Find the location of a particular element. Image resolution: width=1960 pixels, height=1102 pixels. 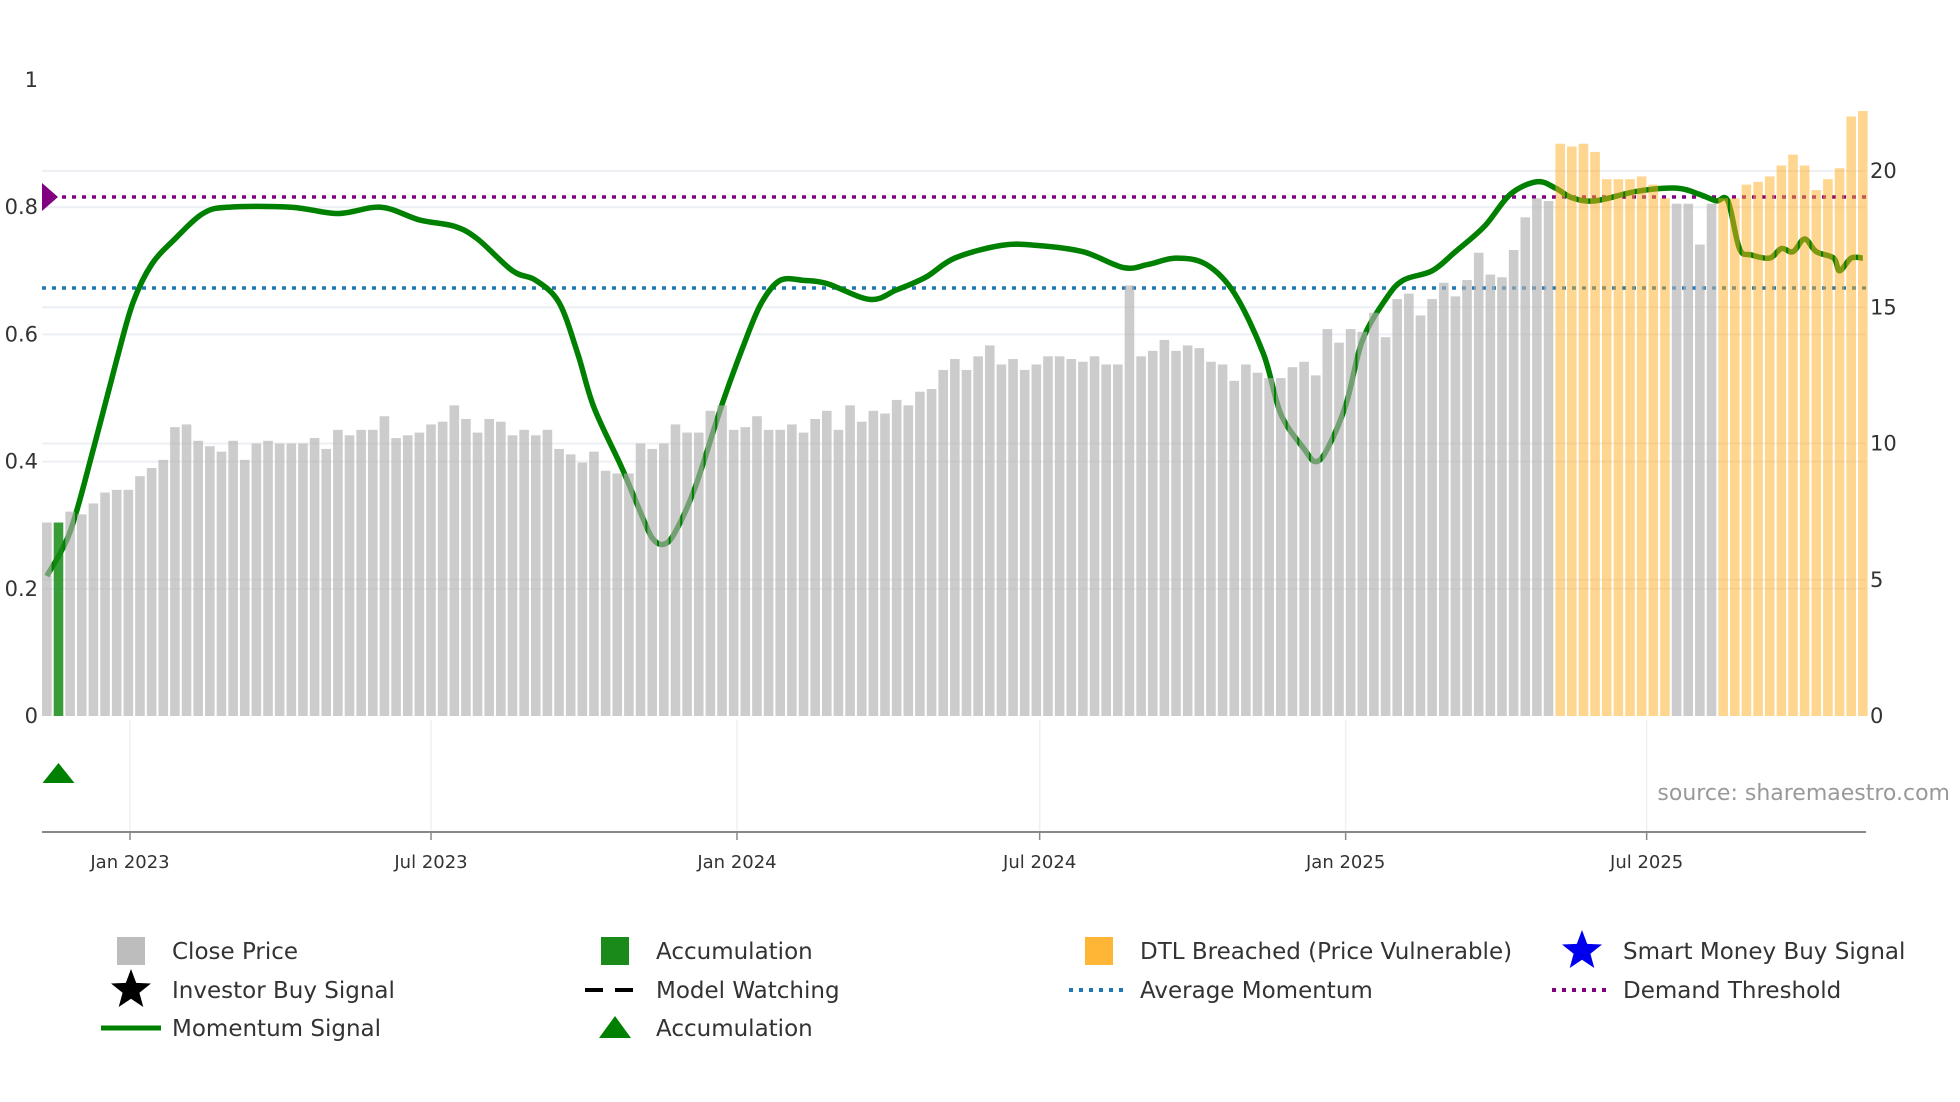

right-tick-label: 10 is located at coordinates (1883, 444).